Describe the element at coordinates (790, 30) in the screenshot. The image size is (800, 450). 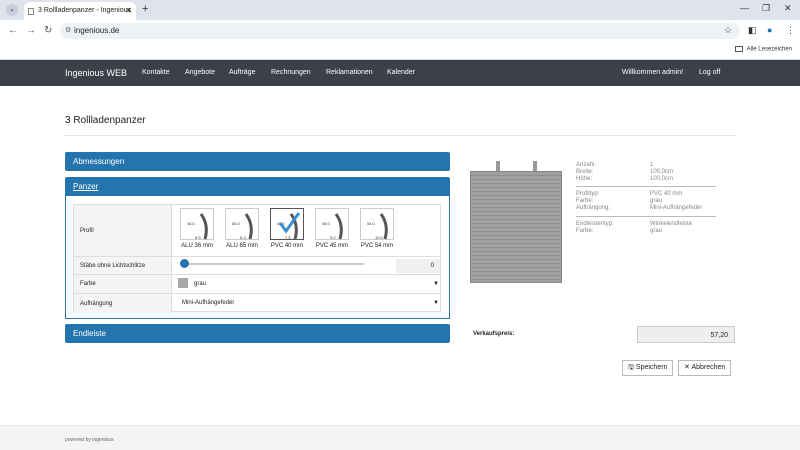
I see `browser-menu-icon: ⋮` at that location.